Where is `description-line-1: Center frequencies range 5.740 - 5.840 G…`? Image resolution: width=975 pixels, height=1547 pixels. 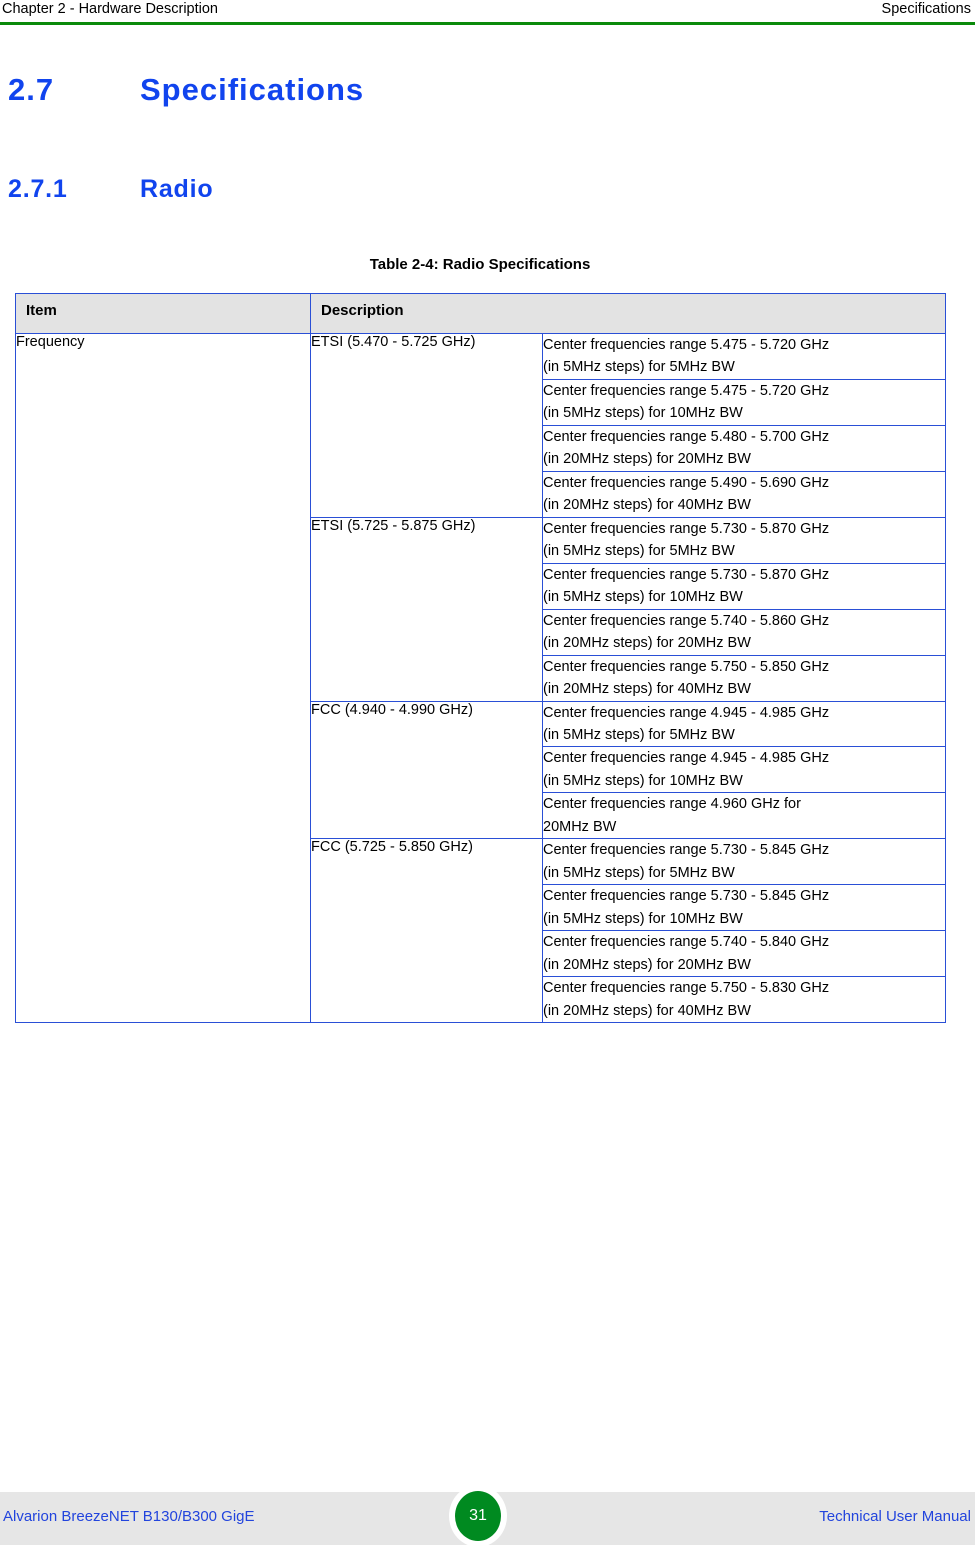
description-line-1: Center frequencies range 5.740 - 5.840 G… is located at coordinates (686, 942).